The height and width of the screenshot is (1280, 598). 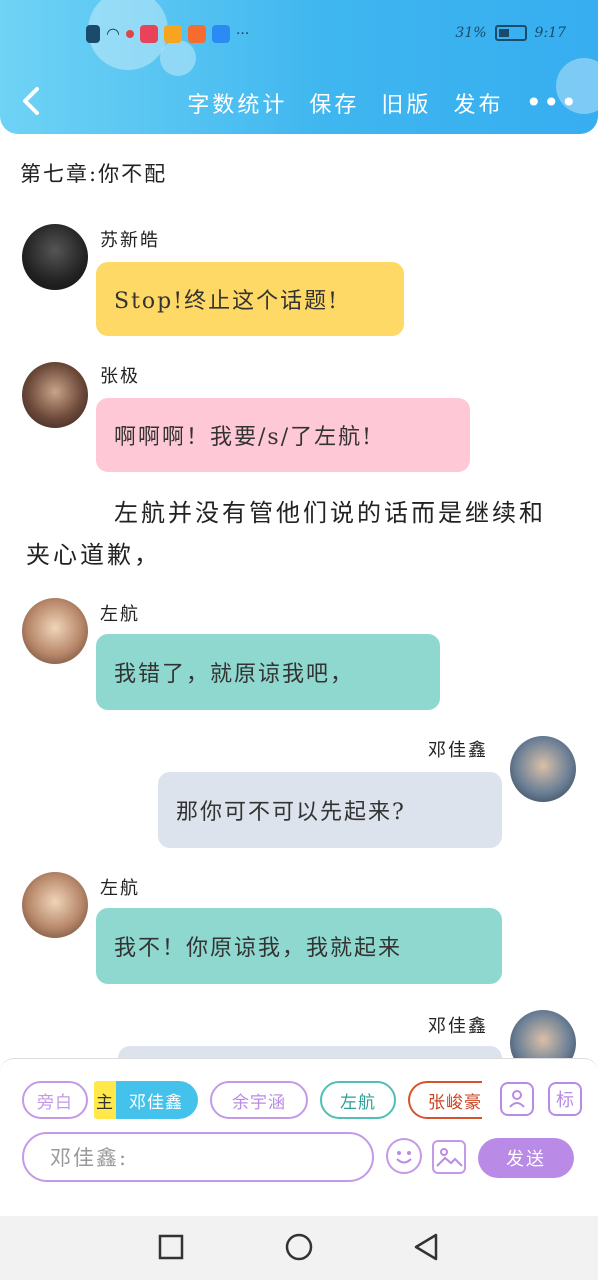 What do you see at coordinates (113, 33) in the screenshot?
I see `wifi-icon: ◠` at bounding box center [113, 33].